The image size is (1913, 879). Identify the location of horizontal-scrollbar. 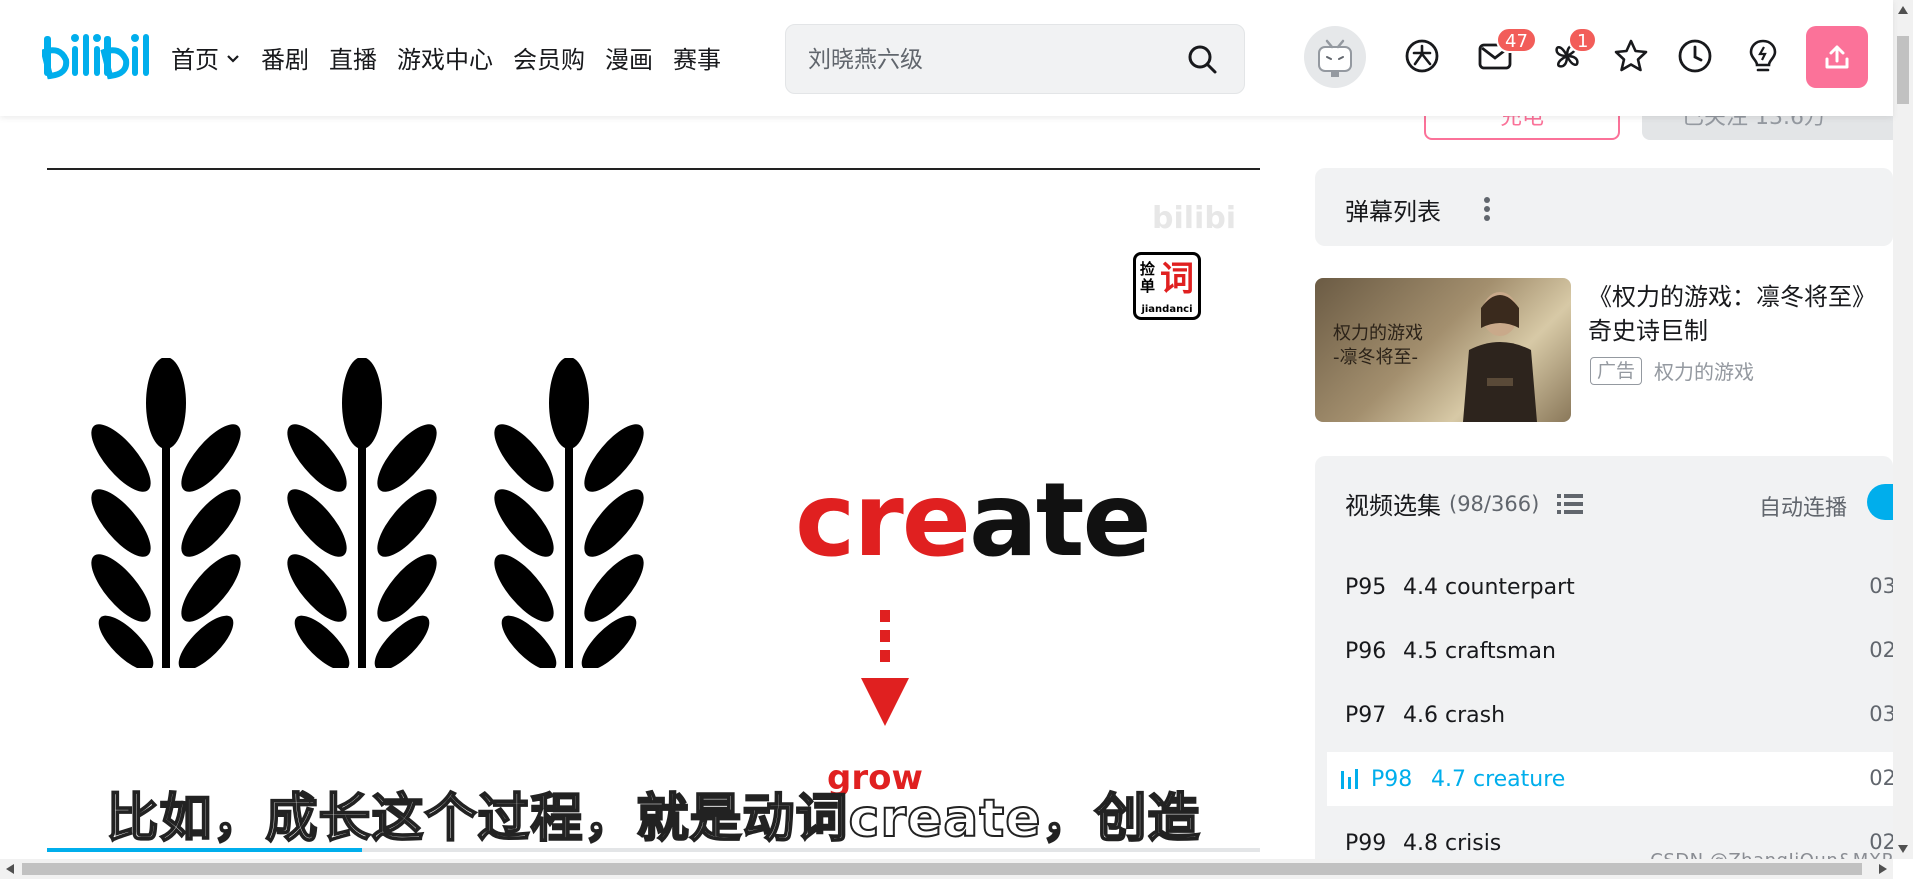
(946, 869).